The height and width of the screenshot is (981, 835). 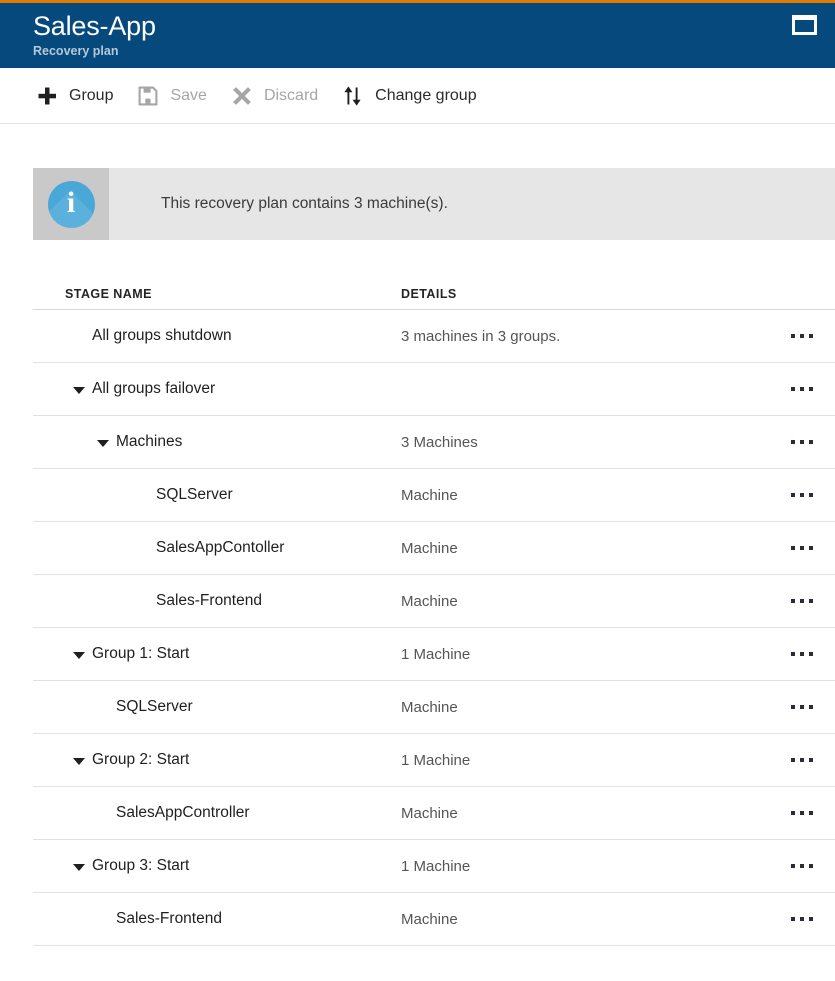 I want to click on cell-stage-name: SalesAppController, so click(x=217, y=813).